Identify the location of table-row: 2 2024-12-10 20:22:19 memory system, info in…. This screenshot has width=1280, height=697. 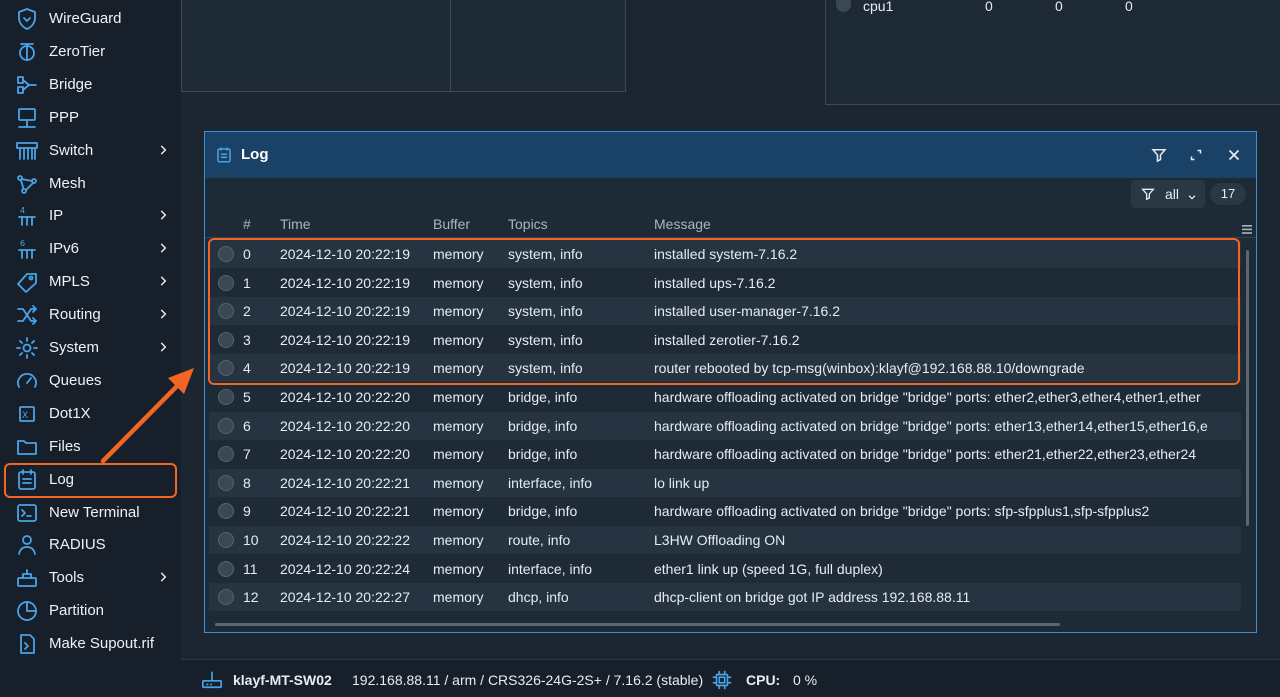
(725, 311).